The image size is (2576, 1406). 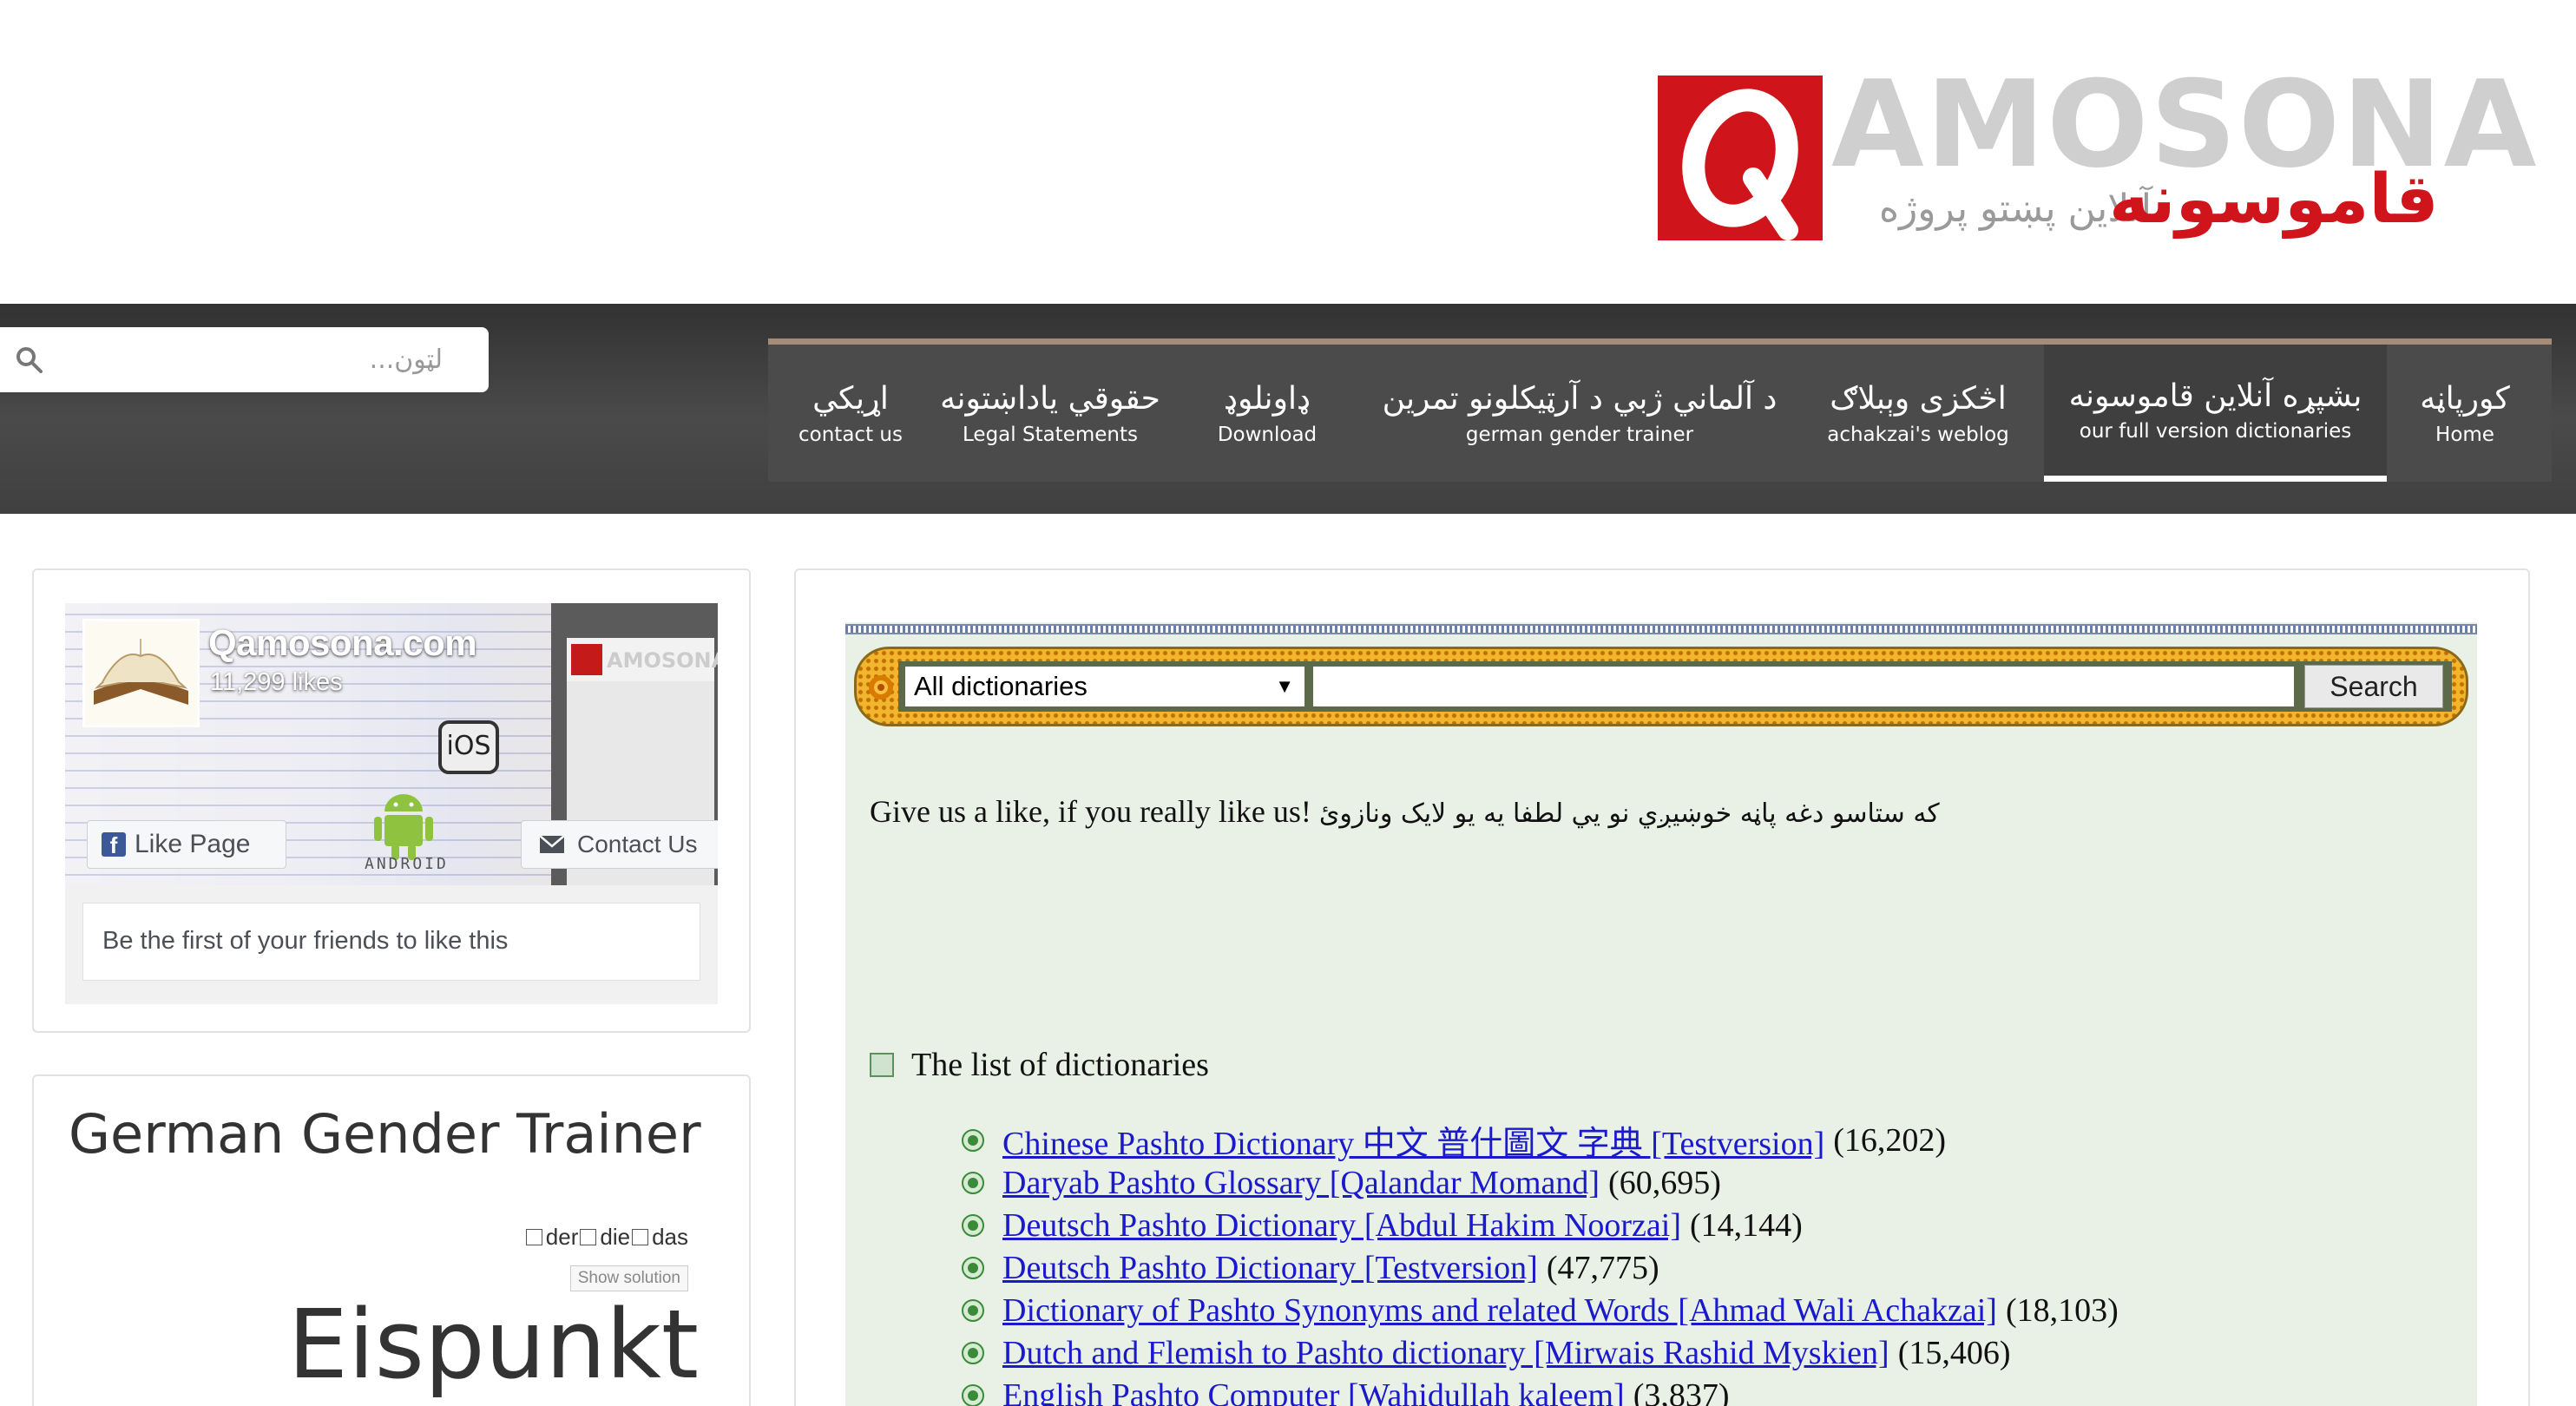 What do you see at coordinates (1603, 1267) in the screenshot?
I see `dictionary-count: (47,775)` at bounding box center [1603, 1267].